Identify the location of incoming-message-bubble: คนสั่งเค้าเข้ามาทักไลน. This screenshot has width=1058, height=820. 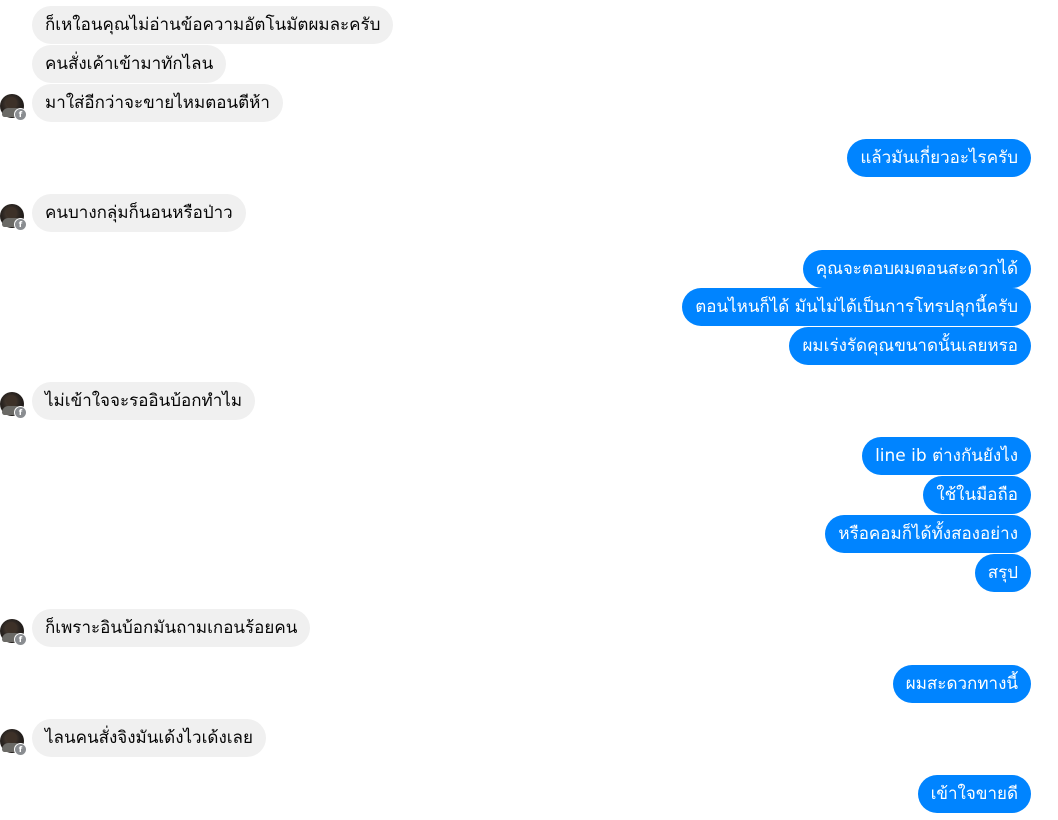
(129, 64).